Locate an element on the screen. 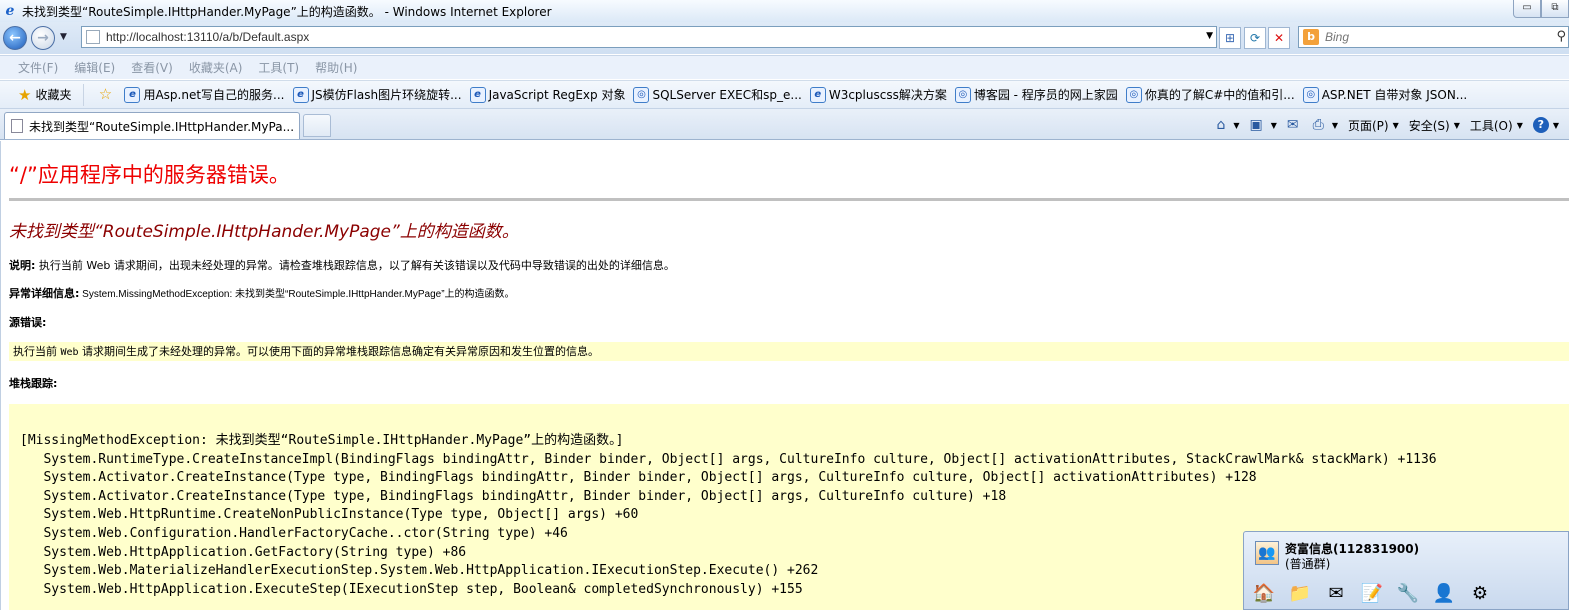 The image size is (1569, 610). print-icon: ⎙ is located at coordinates (1318, 125).